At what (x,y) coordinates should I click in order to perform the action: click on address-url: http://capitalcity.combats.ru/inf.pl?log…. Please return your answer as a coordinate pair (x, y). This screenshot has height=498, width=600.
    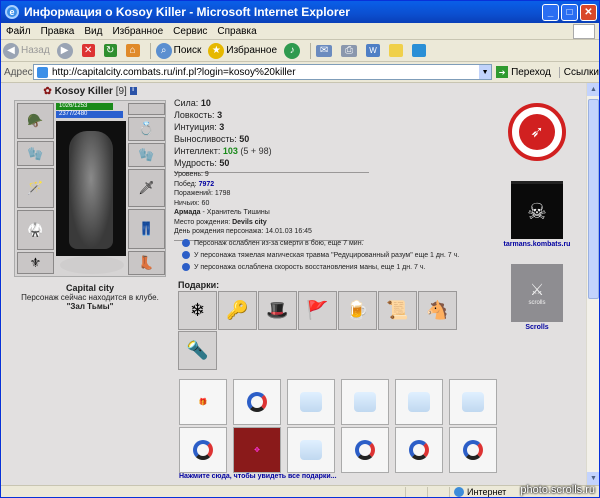
    Looking at the image, I should click on (174, 72).